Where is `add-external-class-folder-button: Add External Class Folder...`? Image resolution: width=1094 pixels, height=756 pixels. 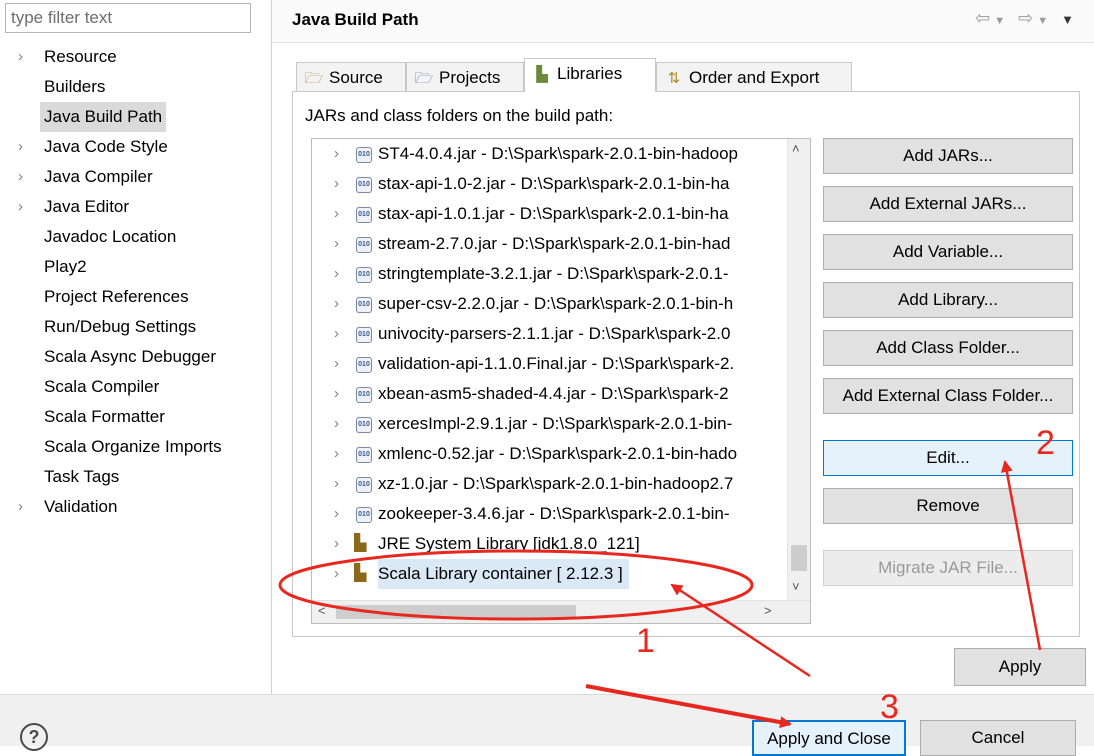 add-external-class-folder-button: Add External Class Folder... is located at coordinates (948, 396).